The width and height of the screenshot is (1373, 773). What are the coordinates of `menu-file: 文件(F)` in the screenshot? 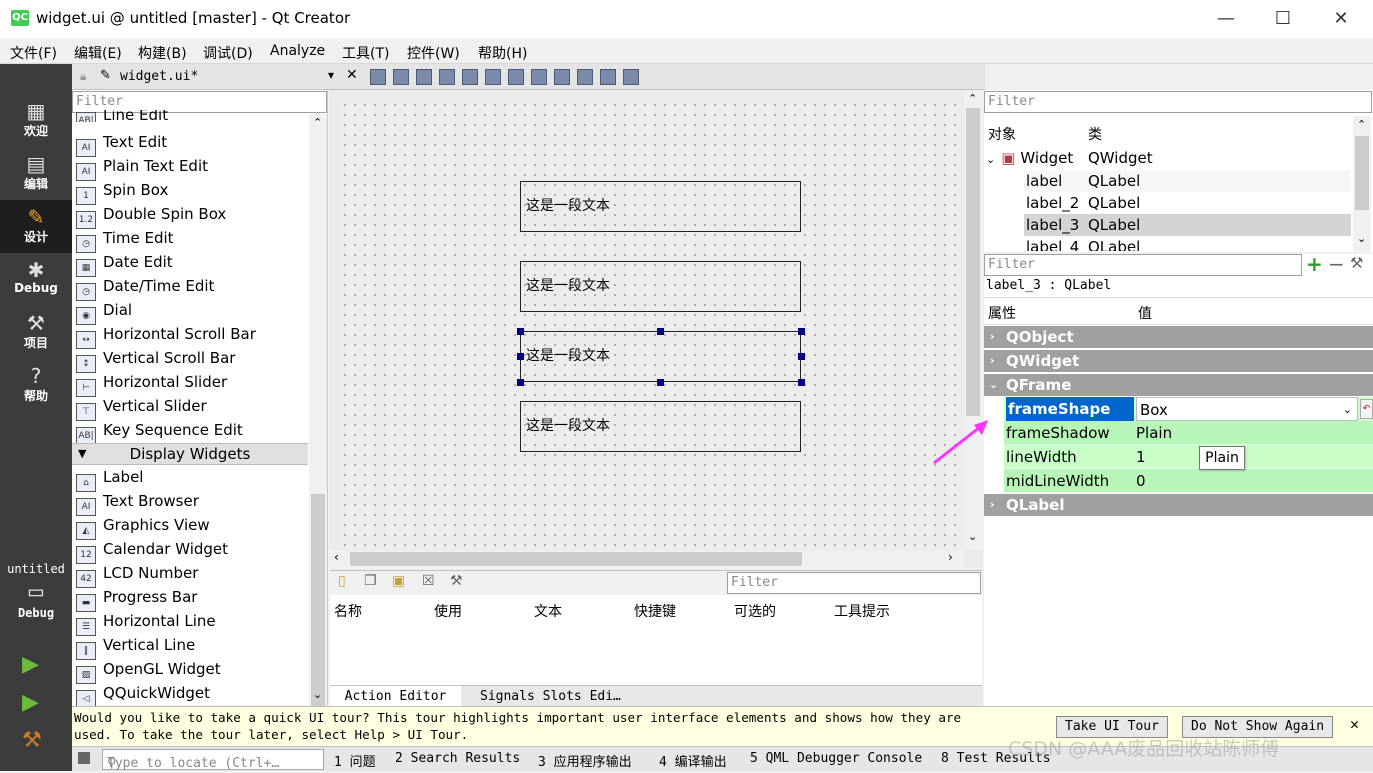 It's located at (33, 53).